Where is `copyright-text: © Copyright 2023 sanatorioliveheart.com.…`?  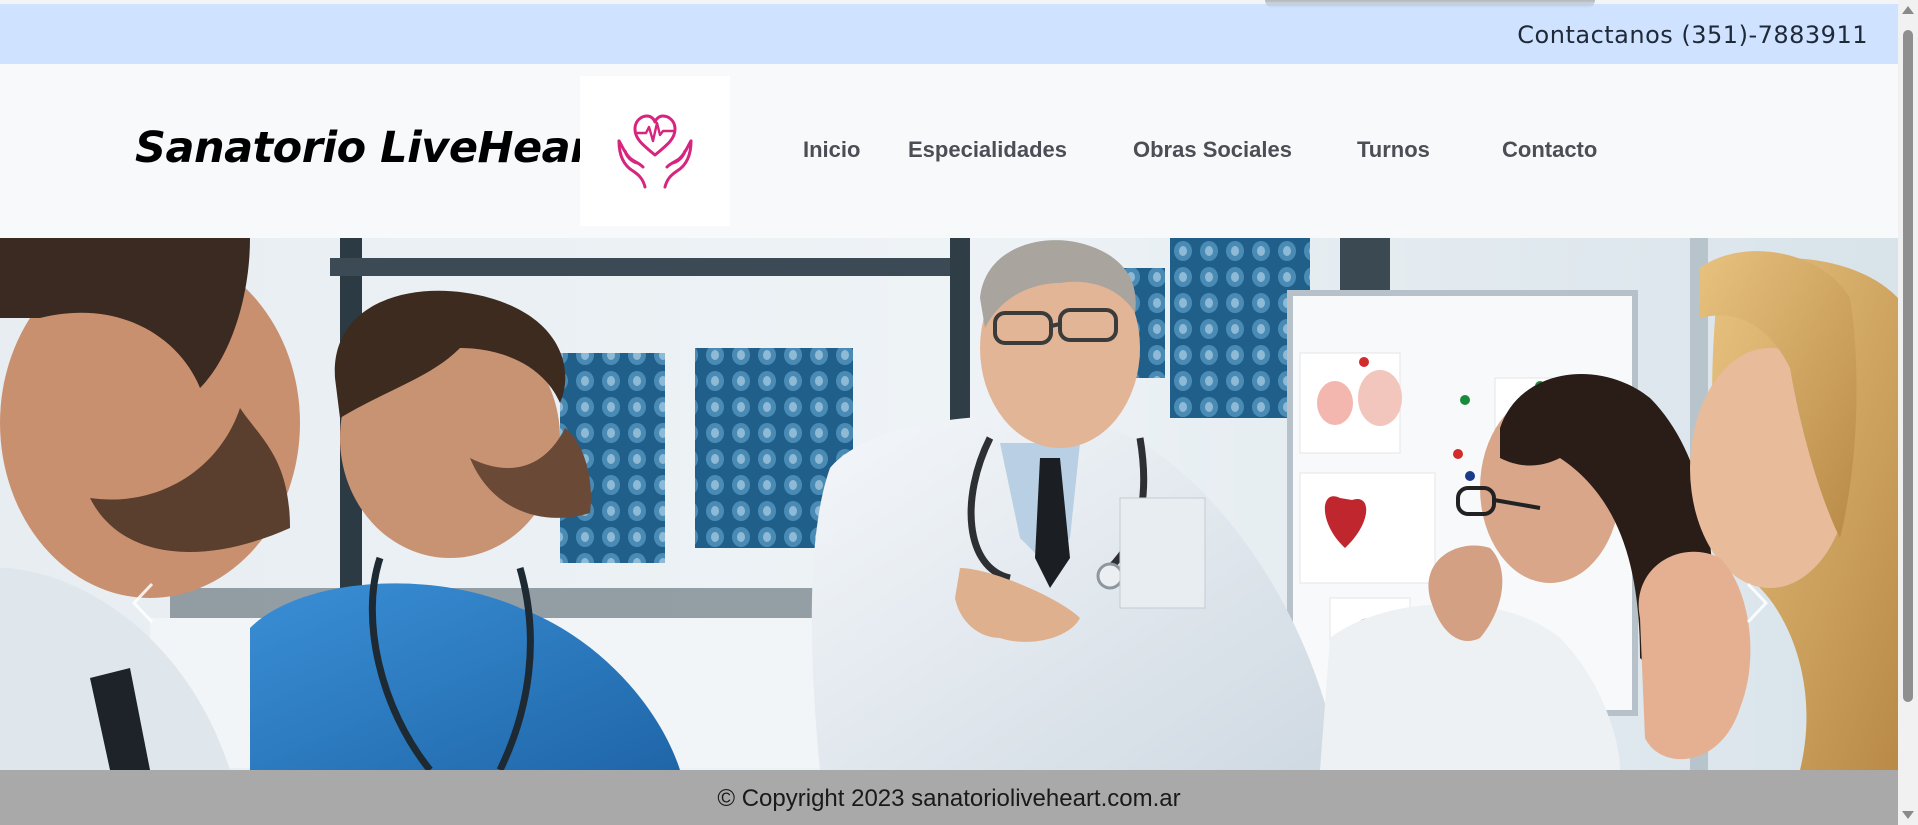 copyright-text: © Copyright 2023 sanatorioliveheart.com.… is located at coordinates (949, 798).